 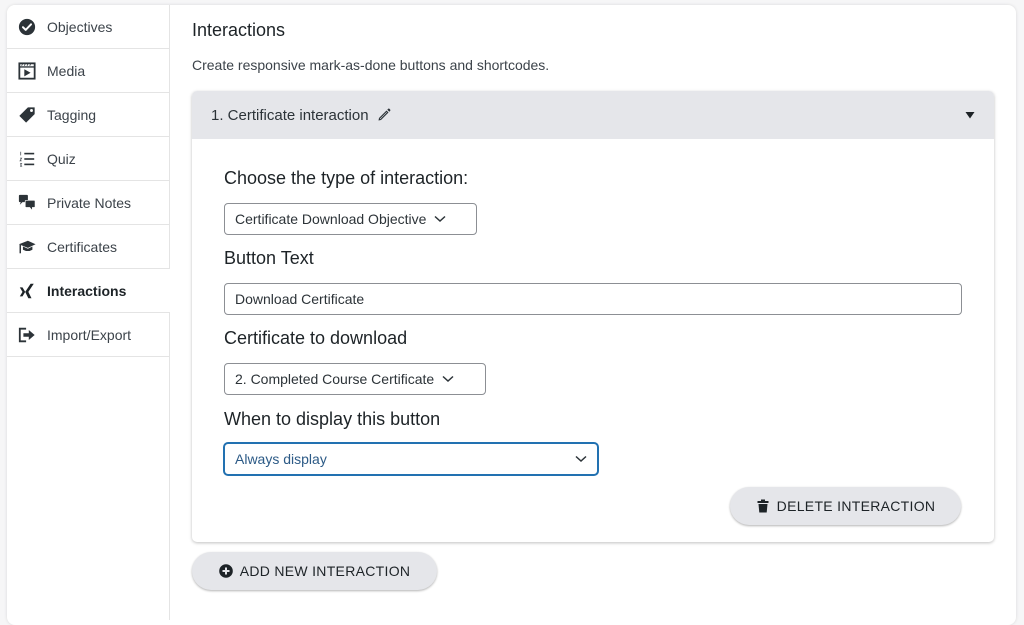 I want to click on numbered-list-icon, so click(x=27, y=159).